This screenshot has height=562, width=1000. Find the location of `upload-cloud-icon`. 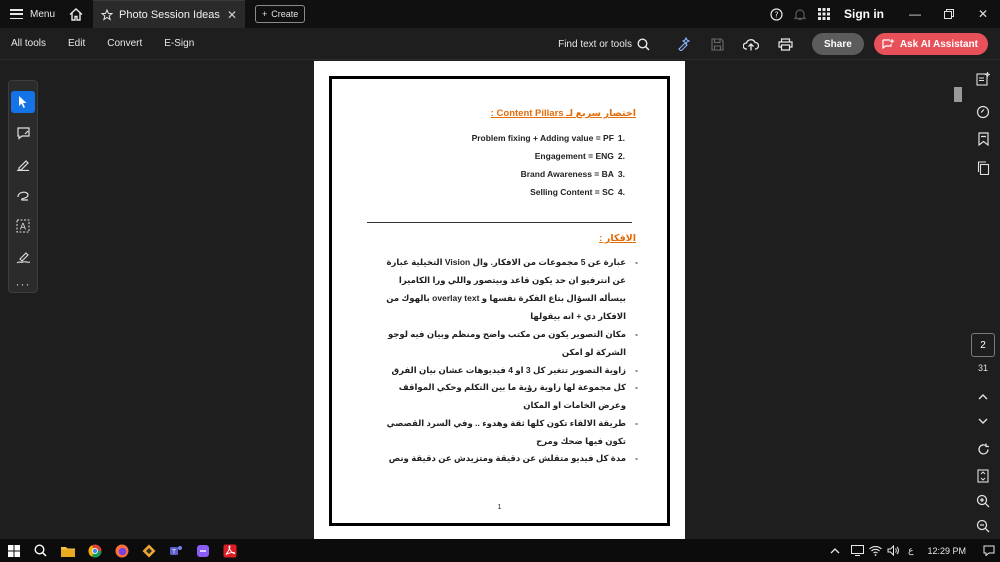

upload-cloud-icon is located at coordinates (751, 44).